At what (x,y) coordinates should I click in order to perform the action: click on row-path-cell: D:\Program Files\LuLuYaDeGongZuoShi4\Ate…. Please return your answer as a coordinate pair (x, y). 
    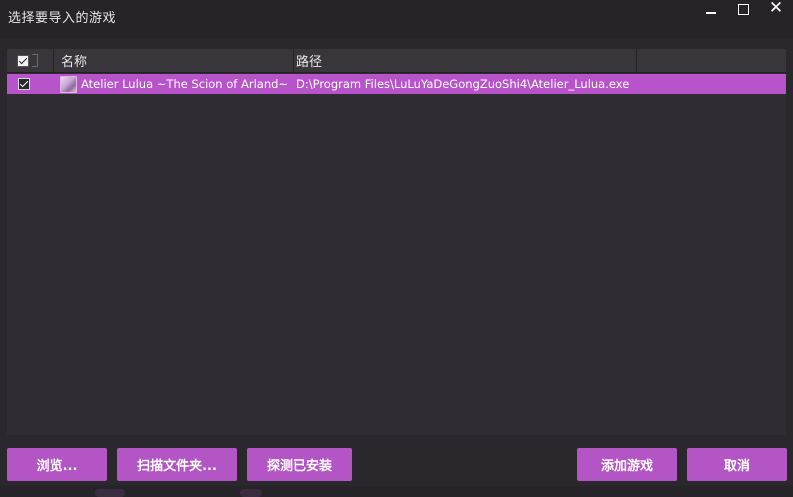
    Looking at the image, I should click on (536, 84).